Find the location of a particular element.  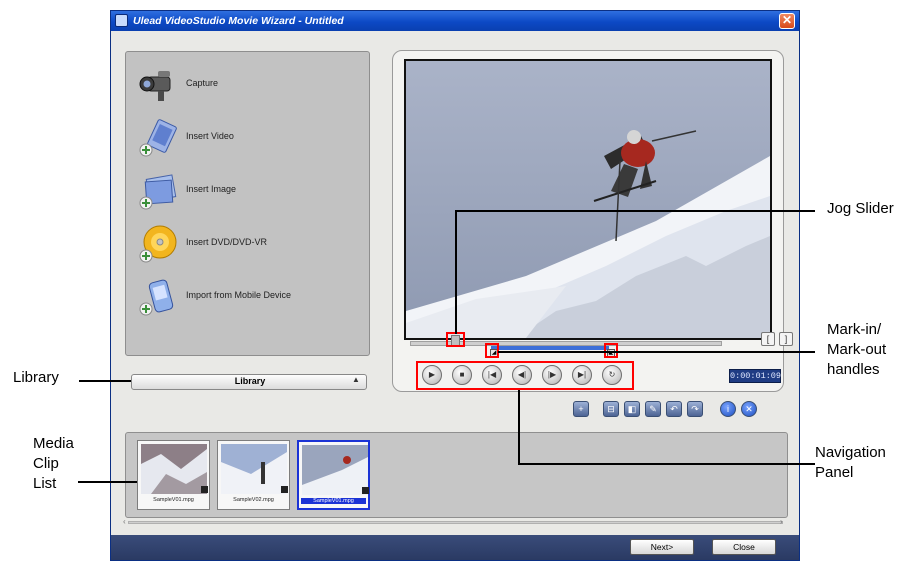

redo-icon: ↷ is located at coordinates (695, 409).